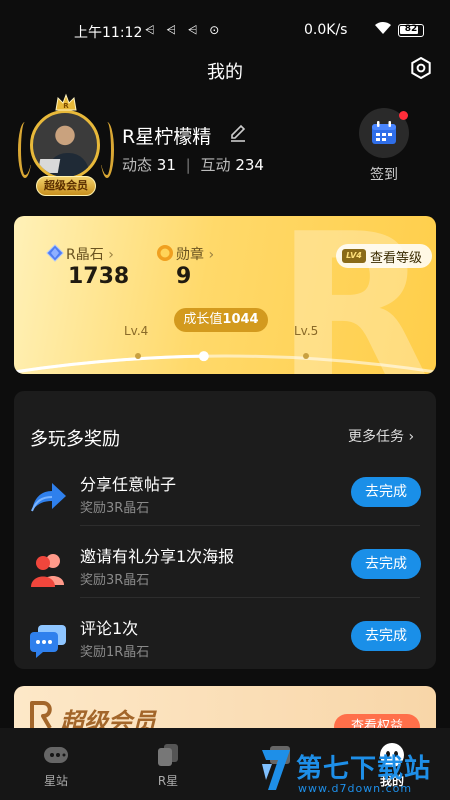 The image size is (450, 800). I want to click on growth-label: 成长值, so click(203, 319).